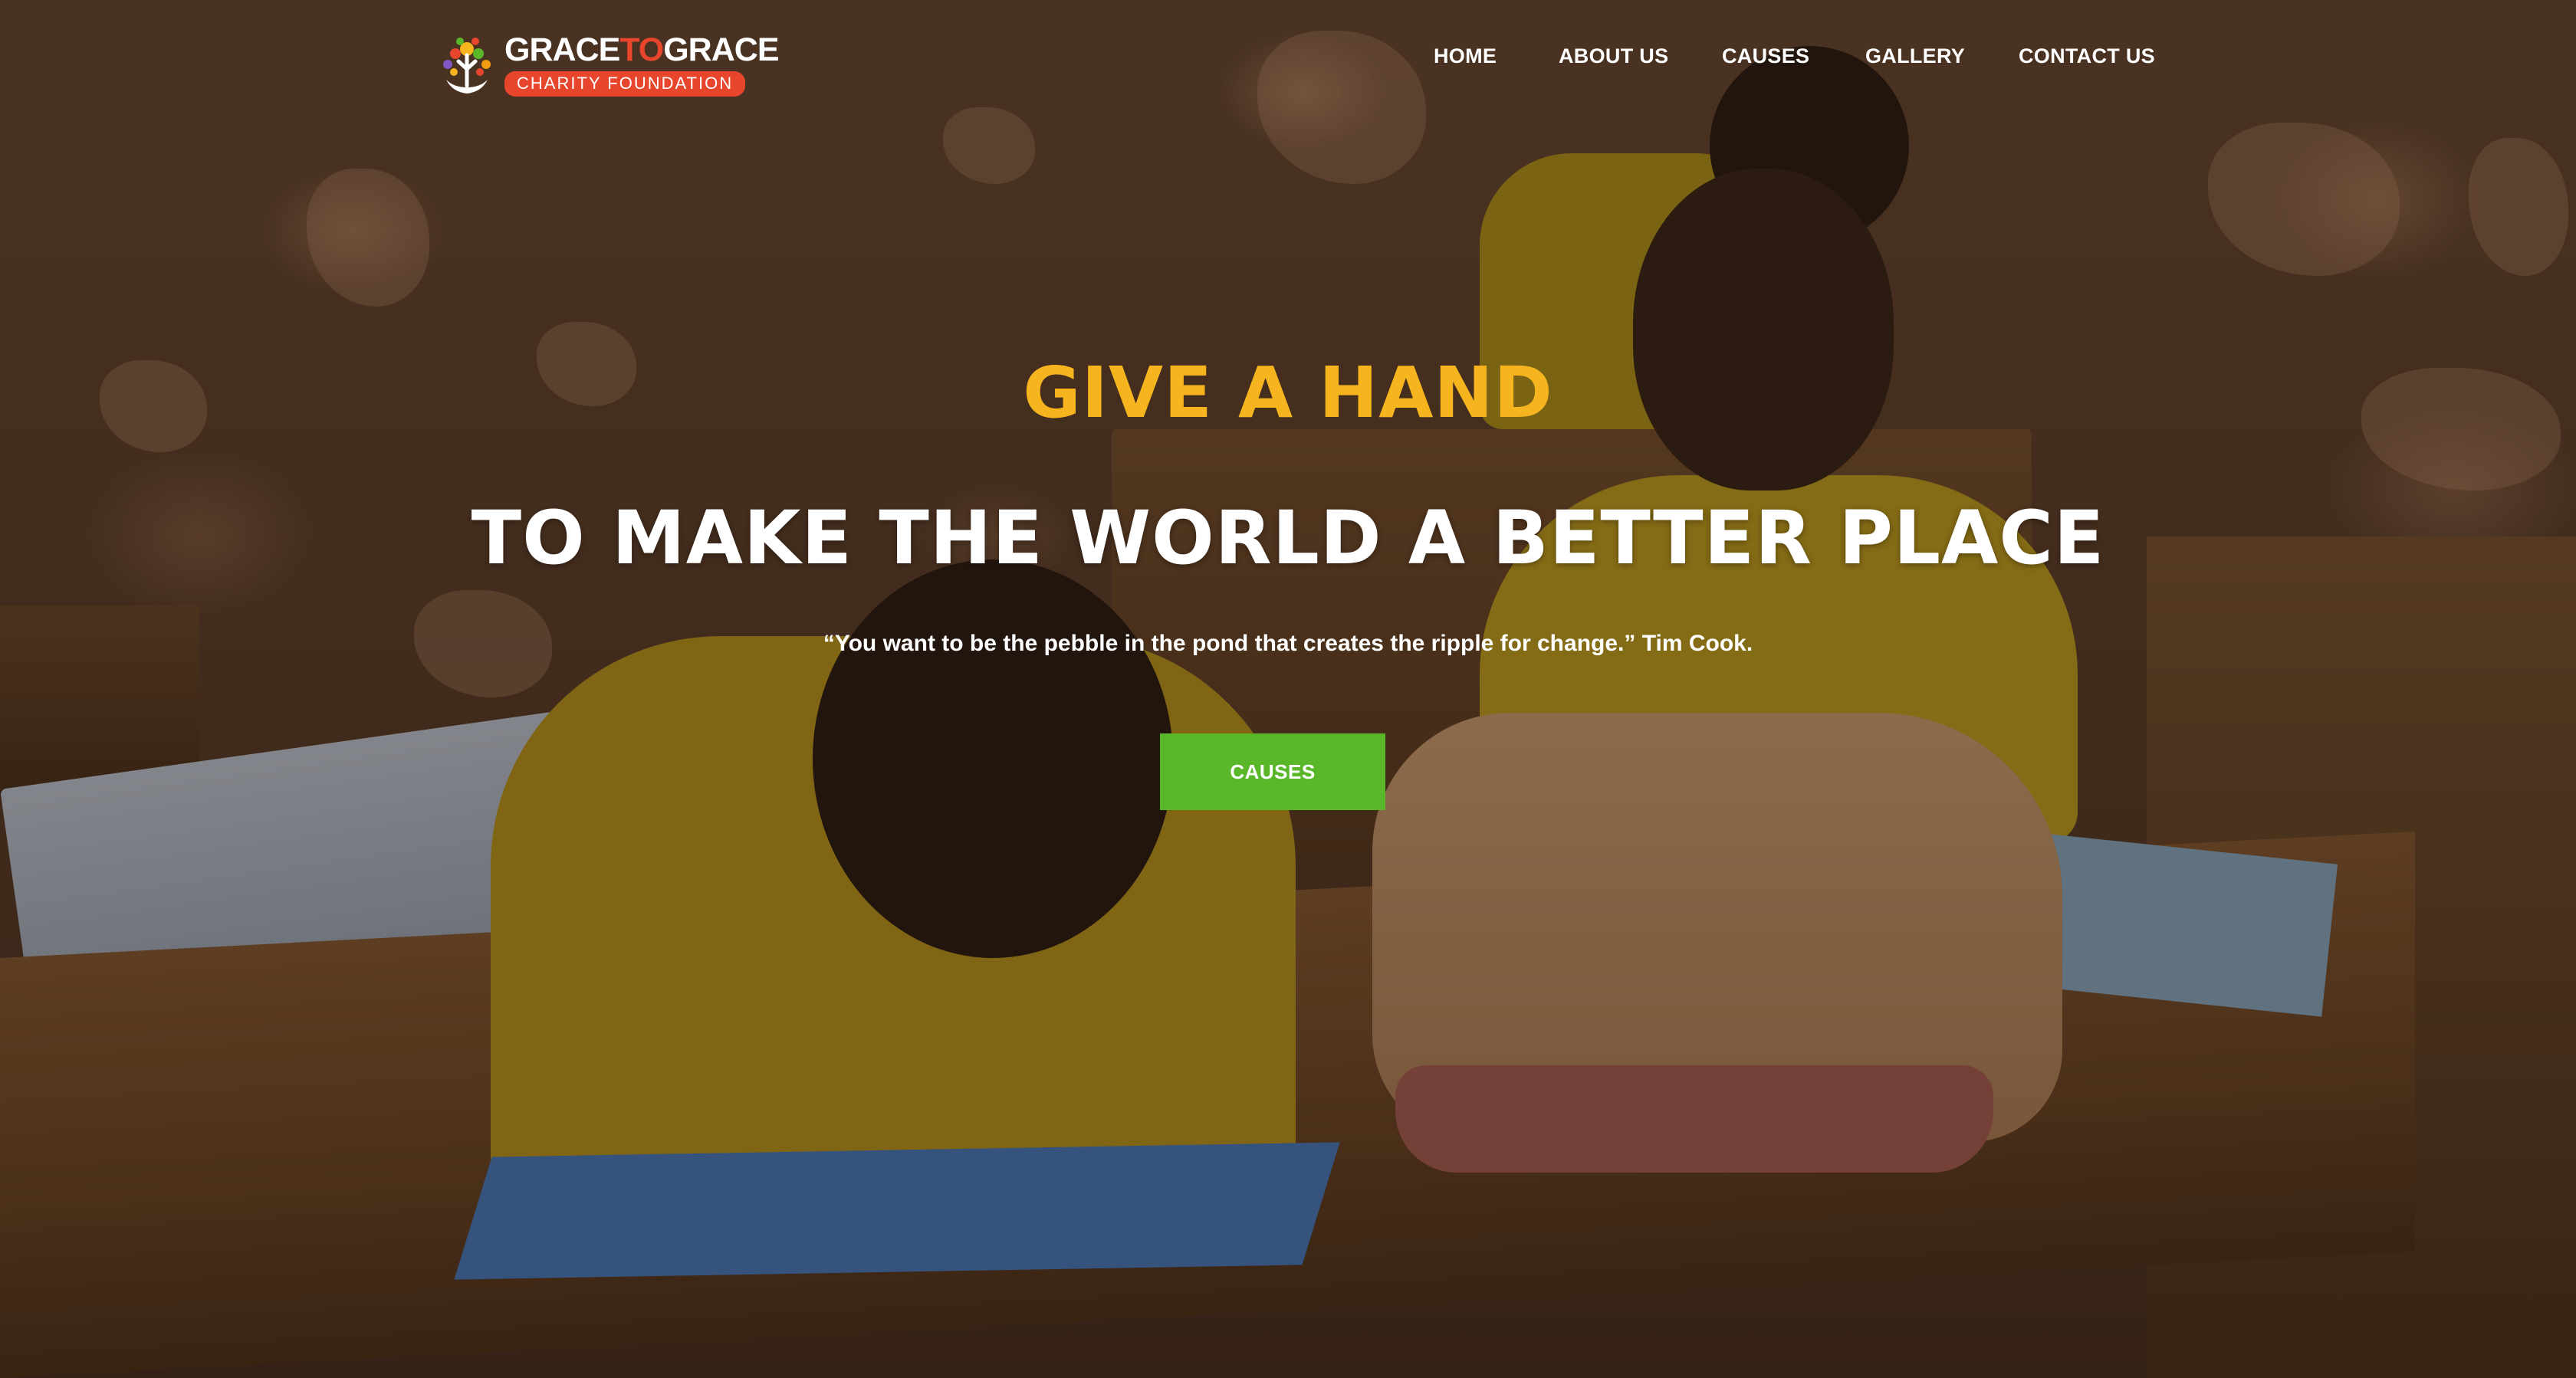  Describe the element at coordinates (625, 84) in the screenshot. I see `logo-subtitle: CHARITY FOUNDATION` at that location.